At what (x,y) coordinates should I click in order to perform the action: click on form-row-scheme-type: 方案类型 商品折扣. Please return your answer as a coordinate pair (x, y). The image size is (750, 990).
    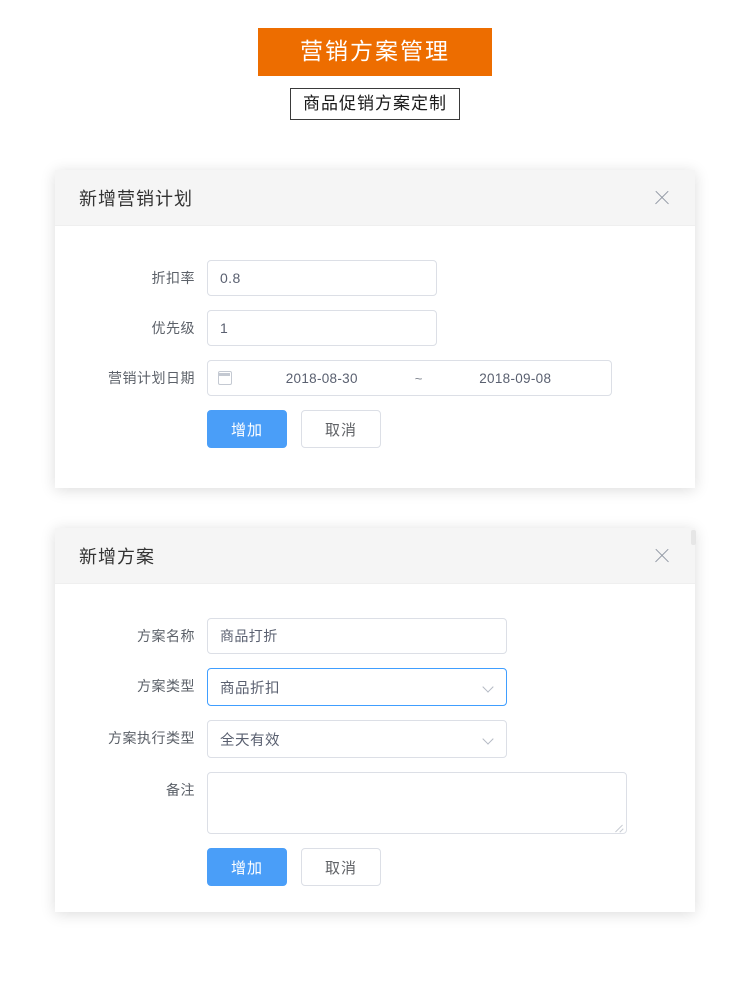
    Looking at the image, I should click on (375, 687).